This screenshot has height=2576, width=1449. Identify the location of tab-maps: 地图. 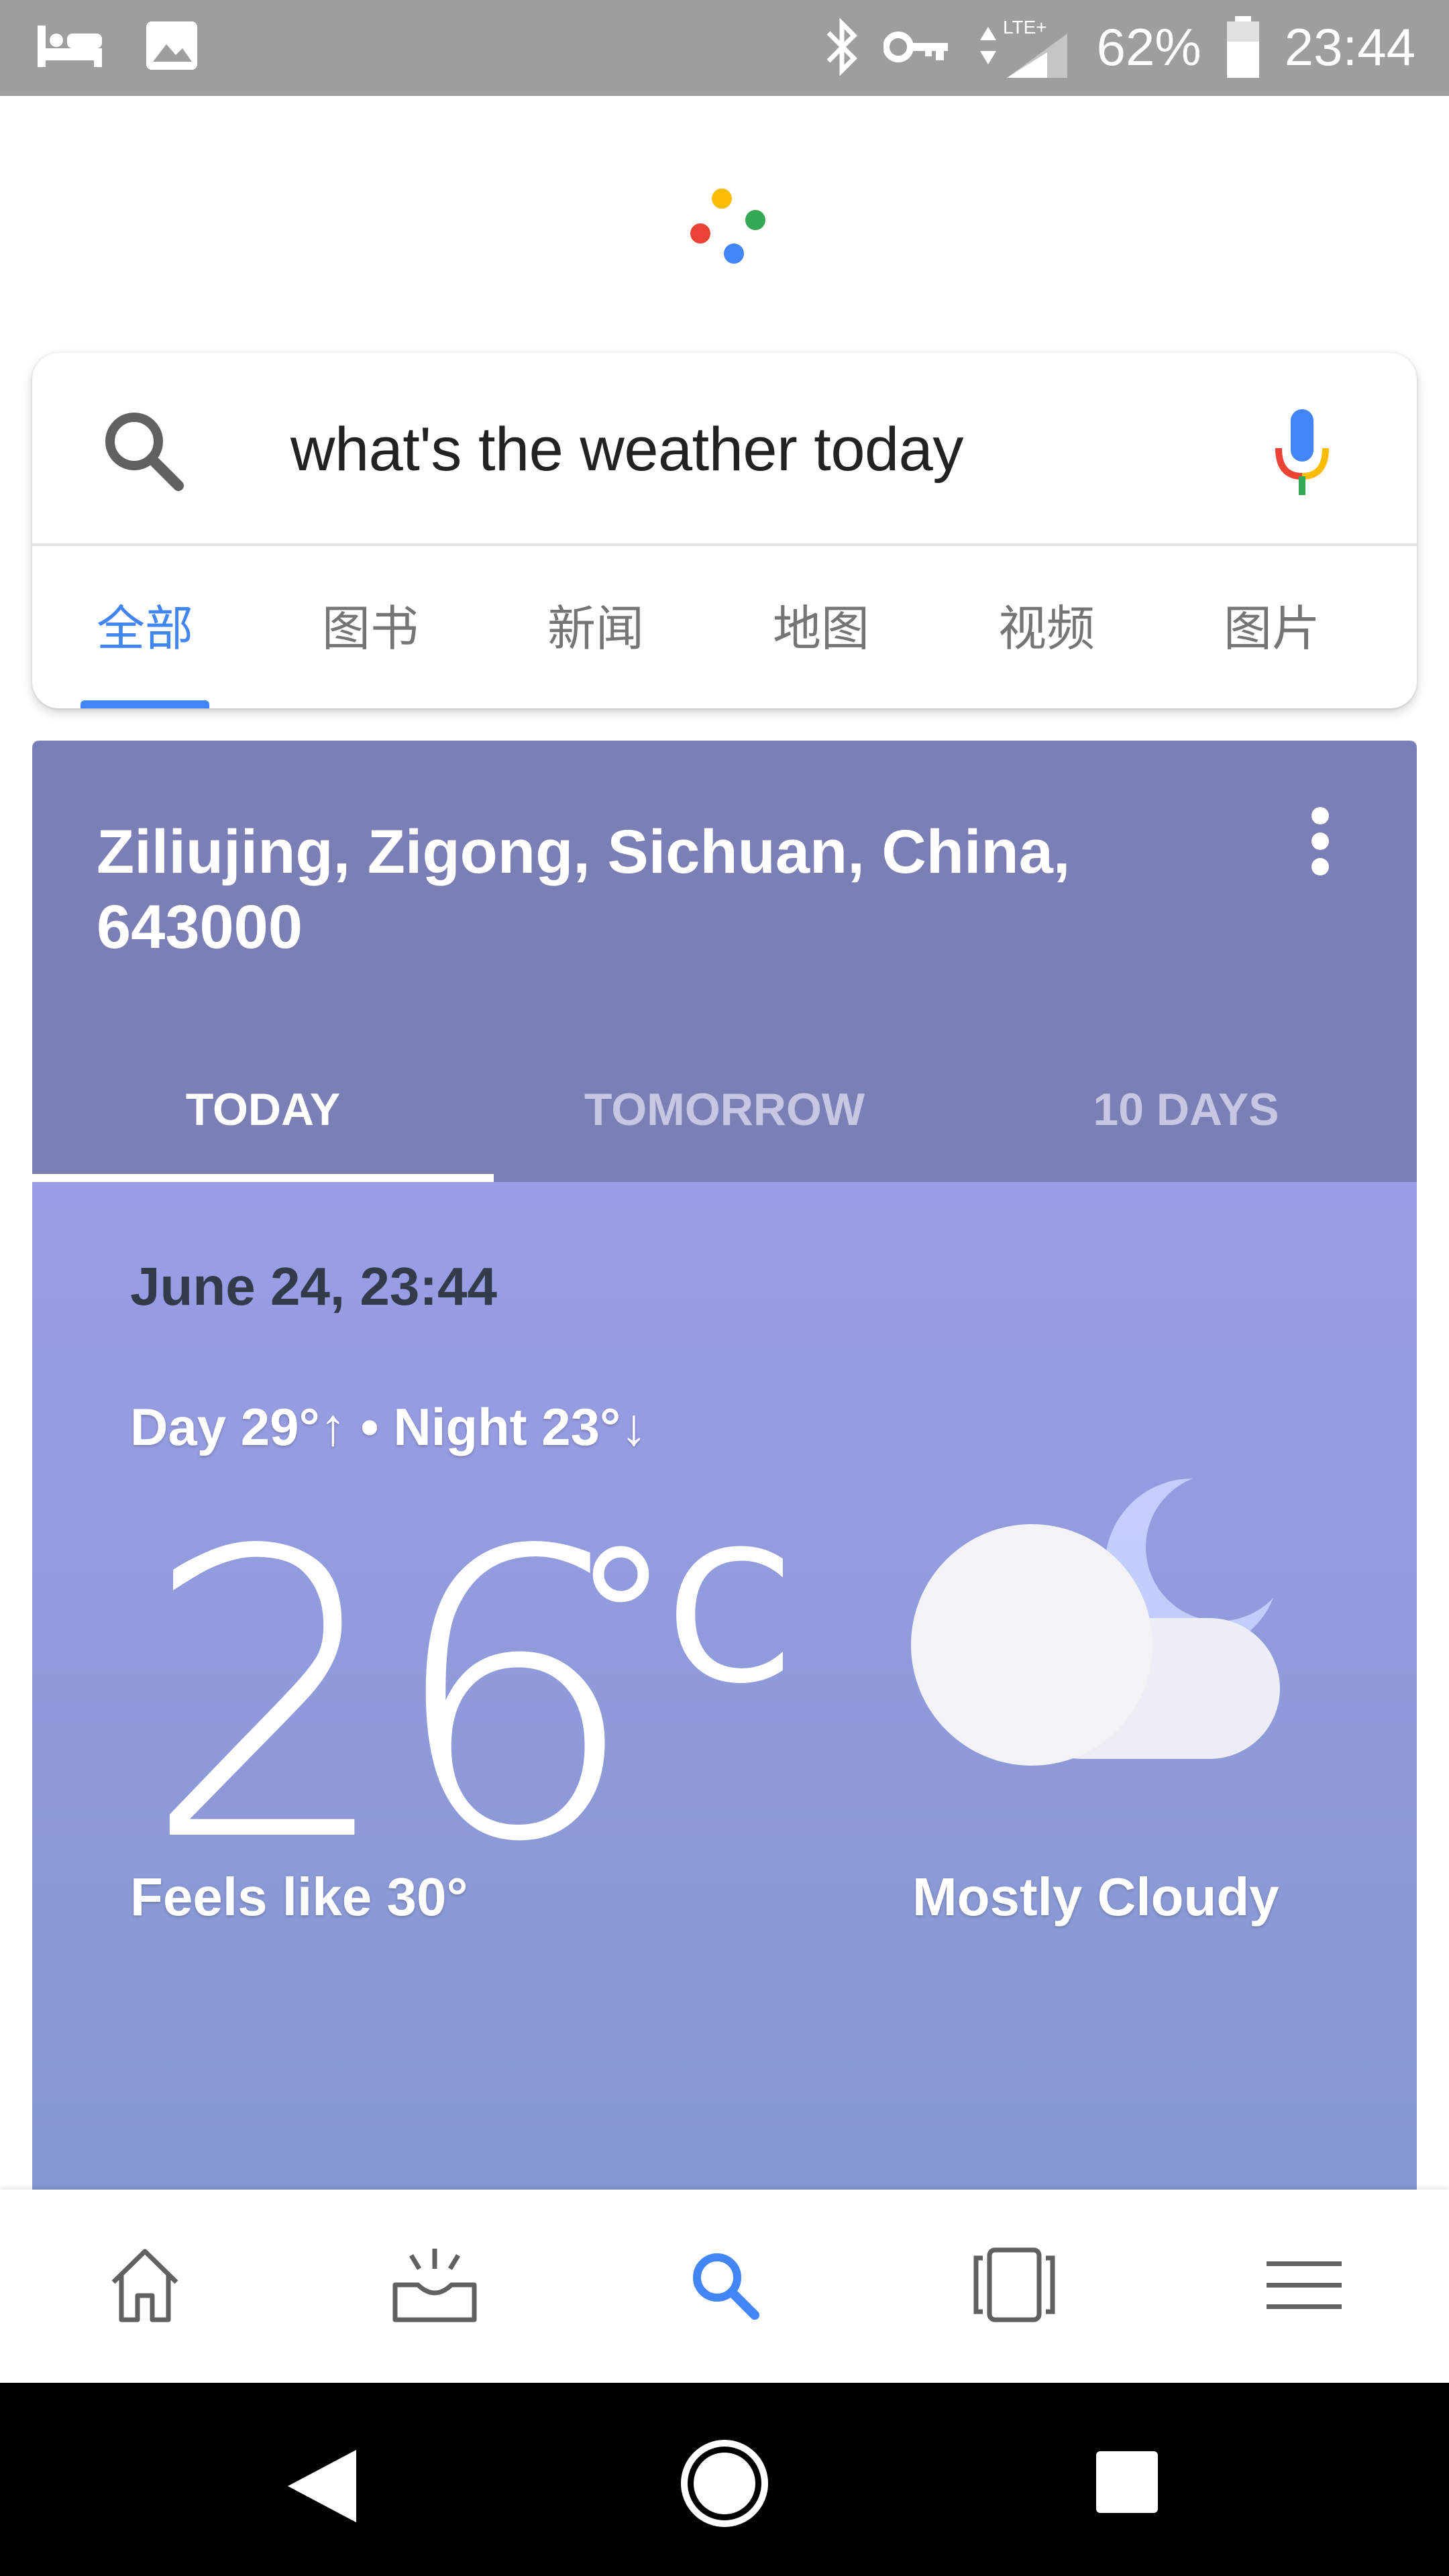
(821, 628).